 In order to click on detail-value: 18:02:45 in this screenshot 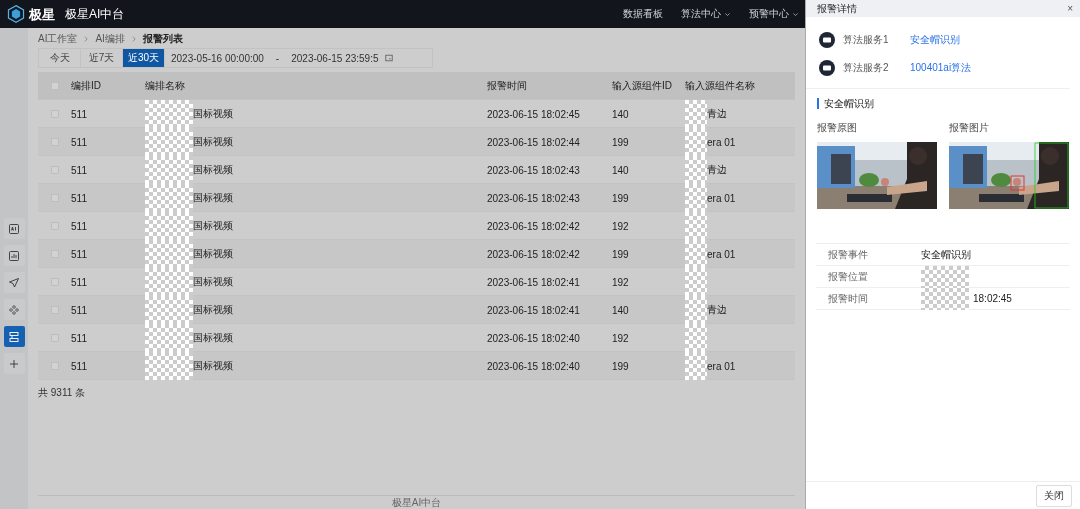, I will do `click(992, 298)`.